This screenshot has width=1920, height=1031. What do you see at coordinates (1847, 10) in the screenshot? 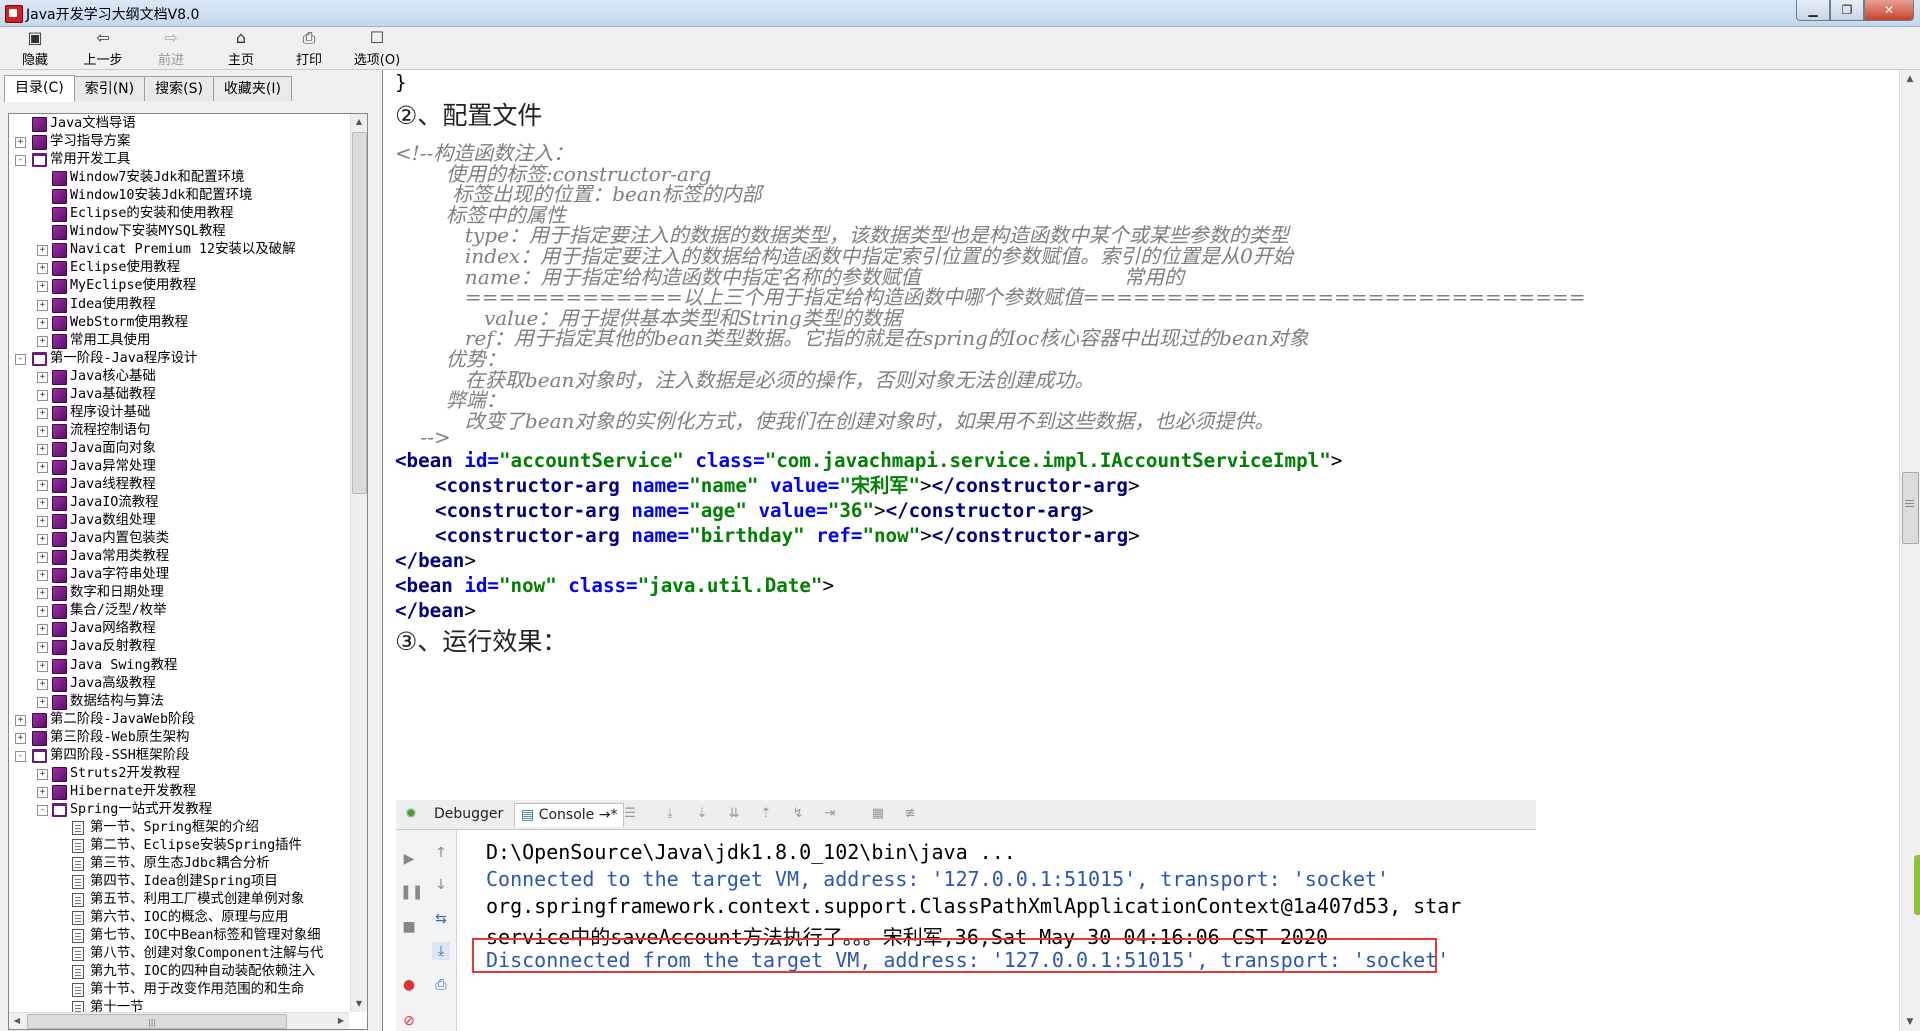
I see `maximize-button: ❐` at bounding box center [1847, 10].